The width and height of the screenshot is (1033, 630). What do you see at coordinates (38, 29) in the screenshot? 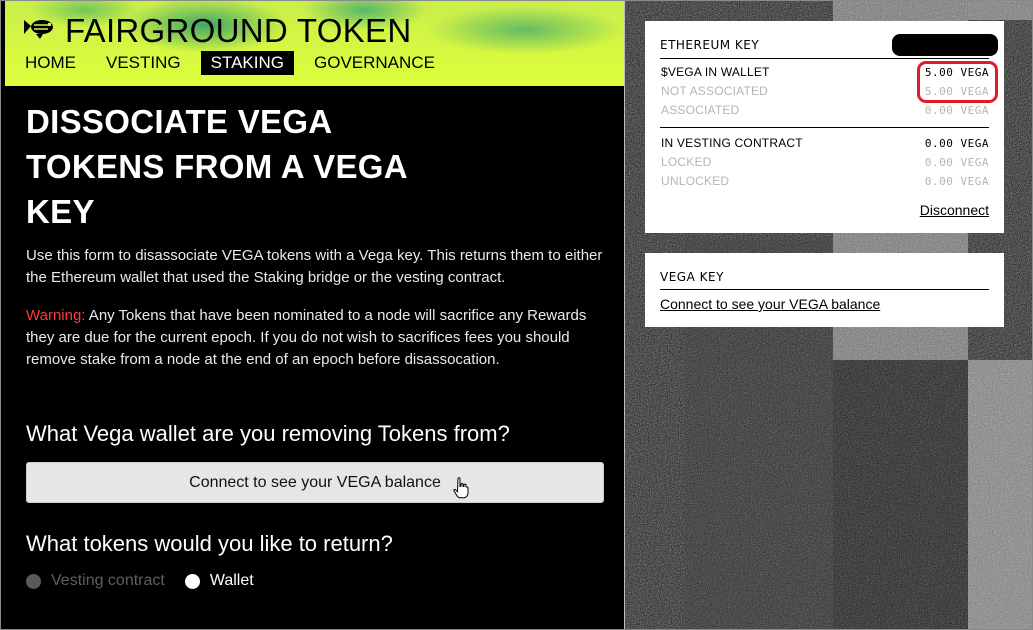
I see `fish-logo-icon` at bounding box center [38, 29].